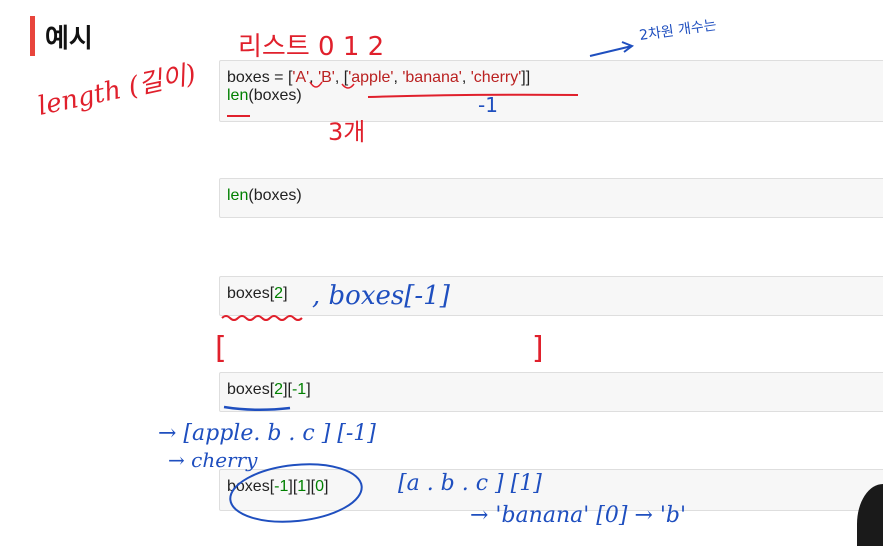  I want to click on code-token: = [, so click(281, 77).